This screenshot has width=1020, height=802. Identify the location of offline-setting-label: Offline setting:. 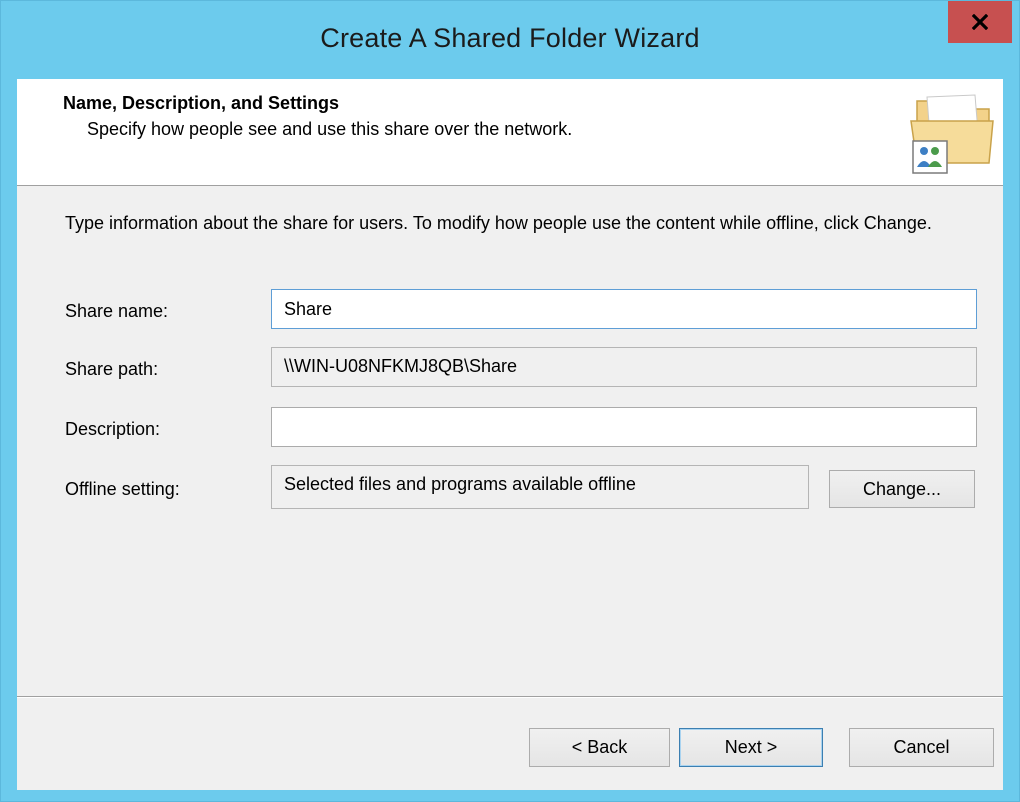
(122, 489).